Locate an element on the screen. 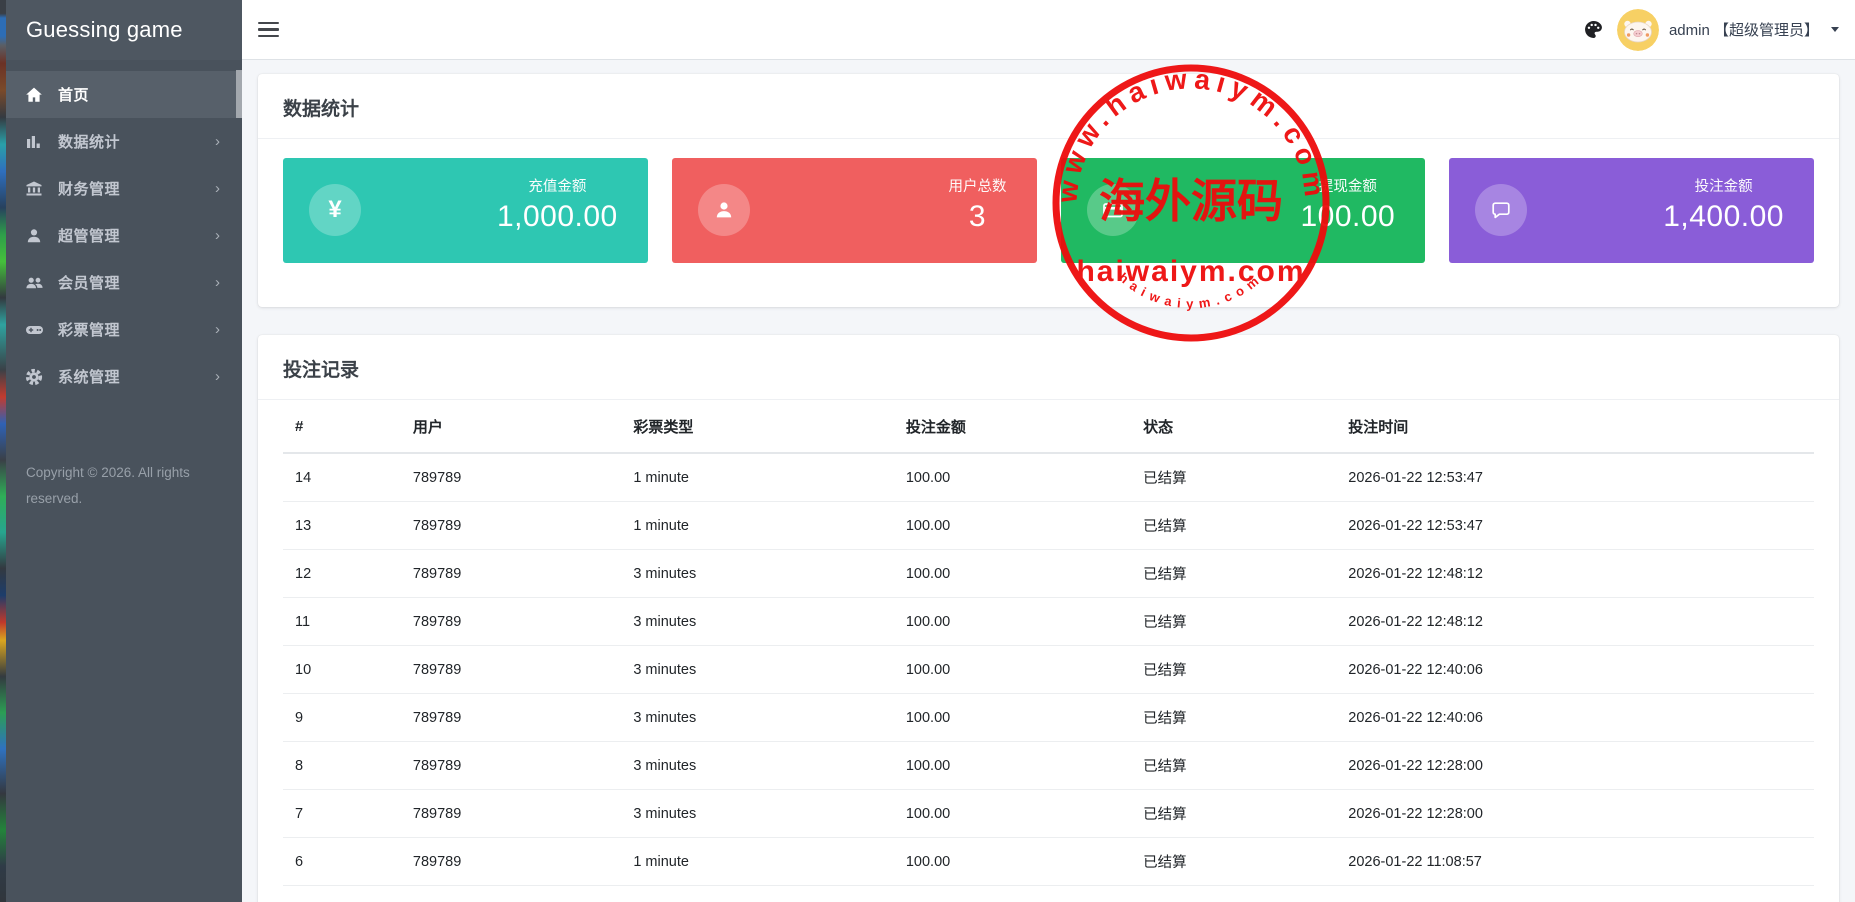 This screenshot has width=1855, height=902. copyright-text: Copyright © 2026. All rights reserved. is located at coordinates (108, 485).